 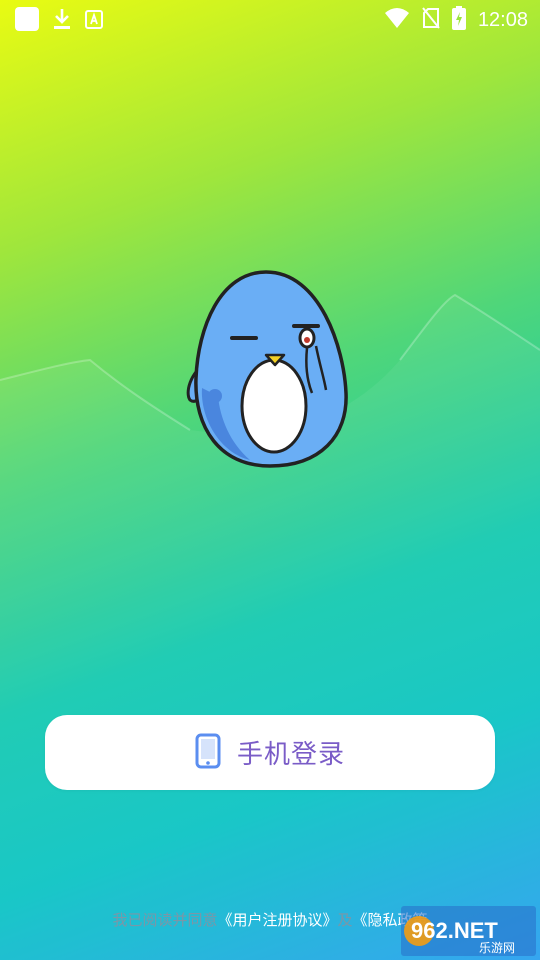 What do you see at coordinates (431, 20) in the screenshot?
I see `no-sim-icon` at bounding box center [431, 20].